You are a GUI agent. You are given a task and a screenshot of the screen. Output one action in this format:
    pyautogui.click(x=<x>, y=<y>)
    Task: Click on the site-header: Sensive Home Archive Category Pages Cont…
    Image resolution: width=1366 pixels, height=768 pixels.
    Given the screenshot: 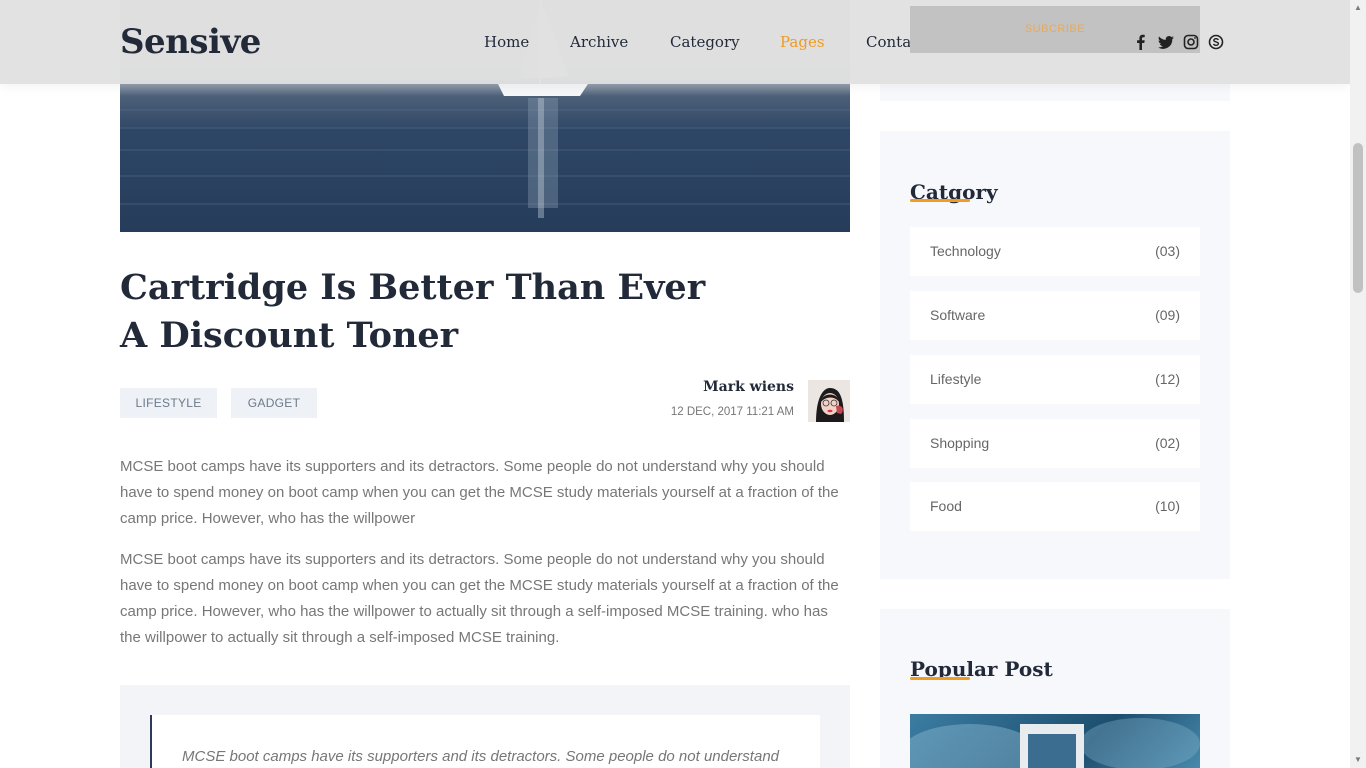 What is the action you would take?
    pyautogui.click(x=675, y=42)
    